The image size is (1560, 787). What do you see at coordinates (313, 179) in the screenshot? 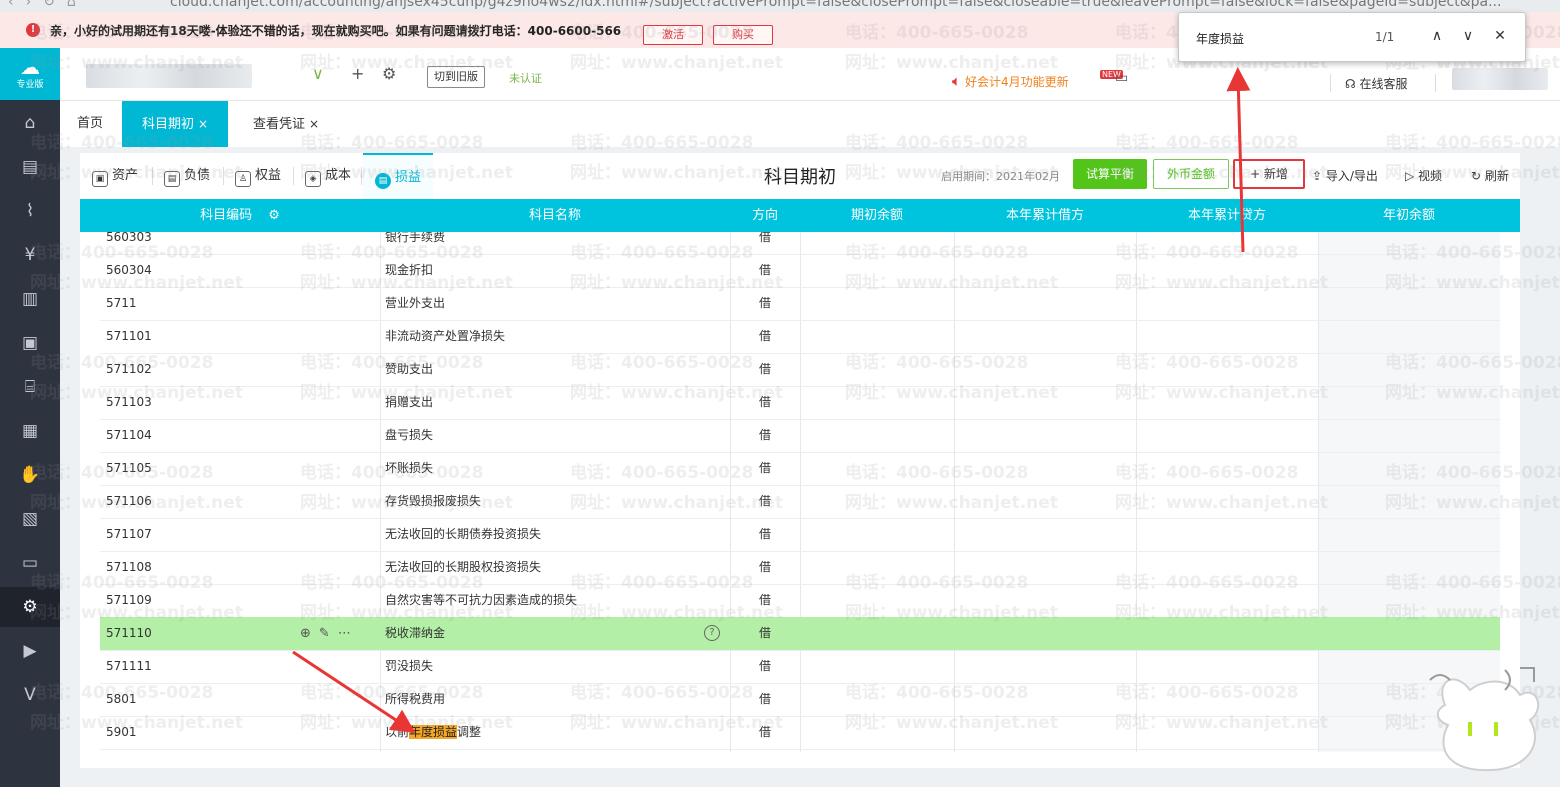
I see `cost-icon: ◈` at bounding box center [313, 179].